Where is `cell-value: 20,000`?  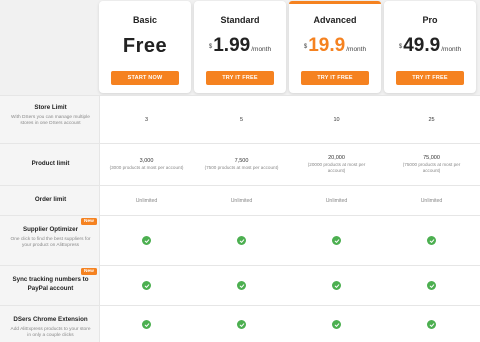 cell-value: 20,000 is located at coordinates (336, 157).